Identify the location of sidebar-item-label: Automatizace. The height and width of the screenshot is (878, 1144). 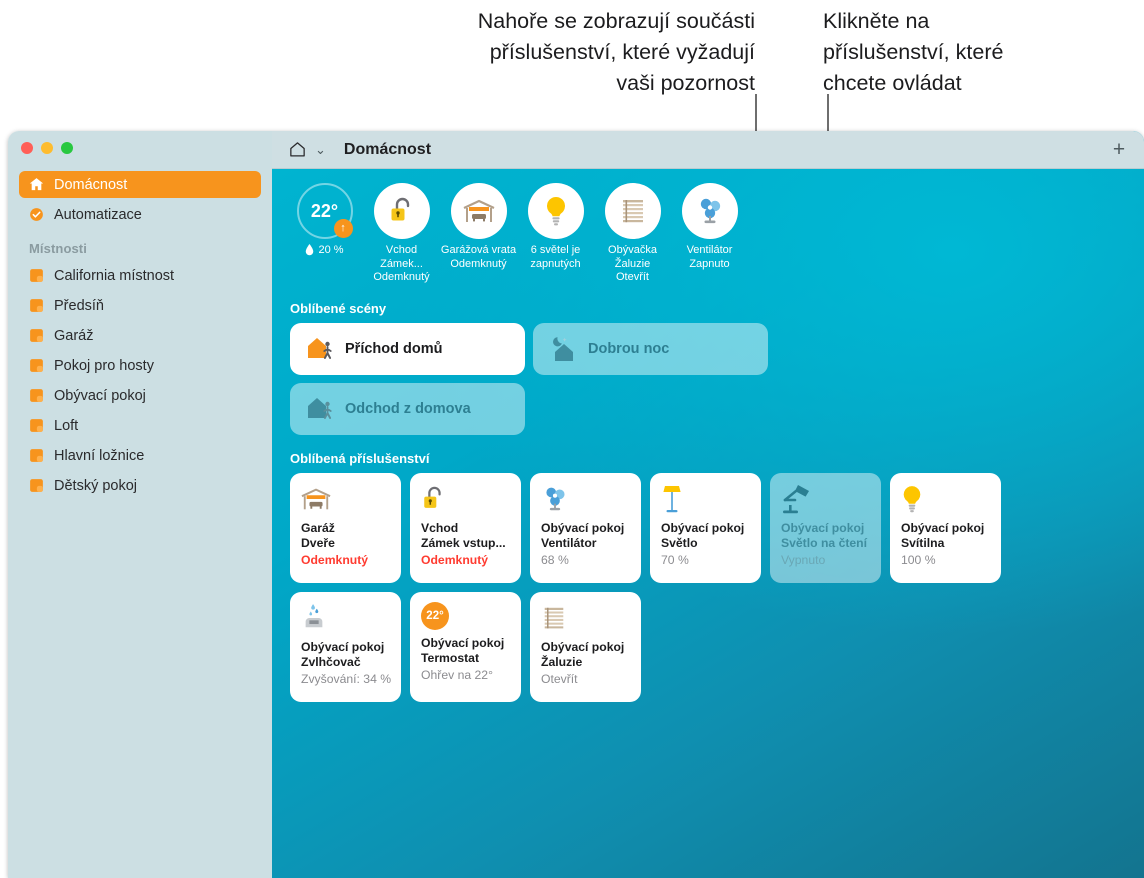
(98, 214).